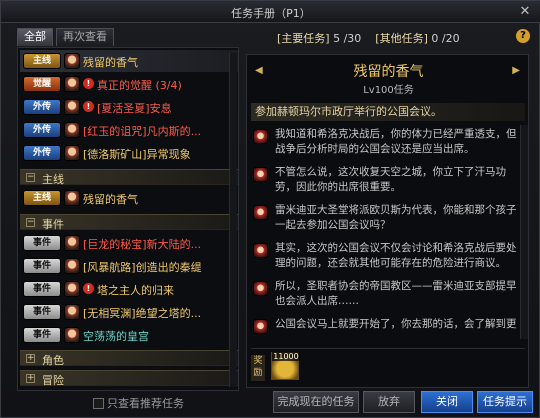 Image resolution: width=540 pixels, height=418 pixels. I want to click on quest-name: [夏活圣夏]安息, so click(134, 108).